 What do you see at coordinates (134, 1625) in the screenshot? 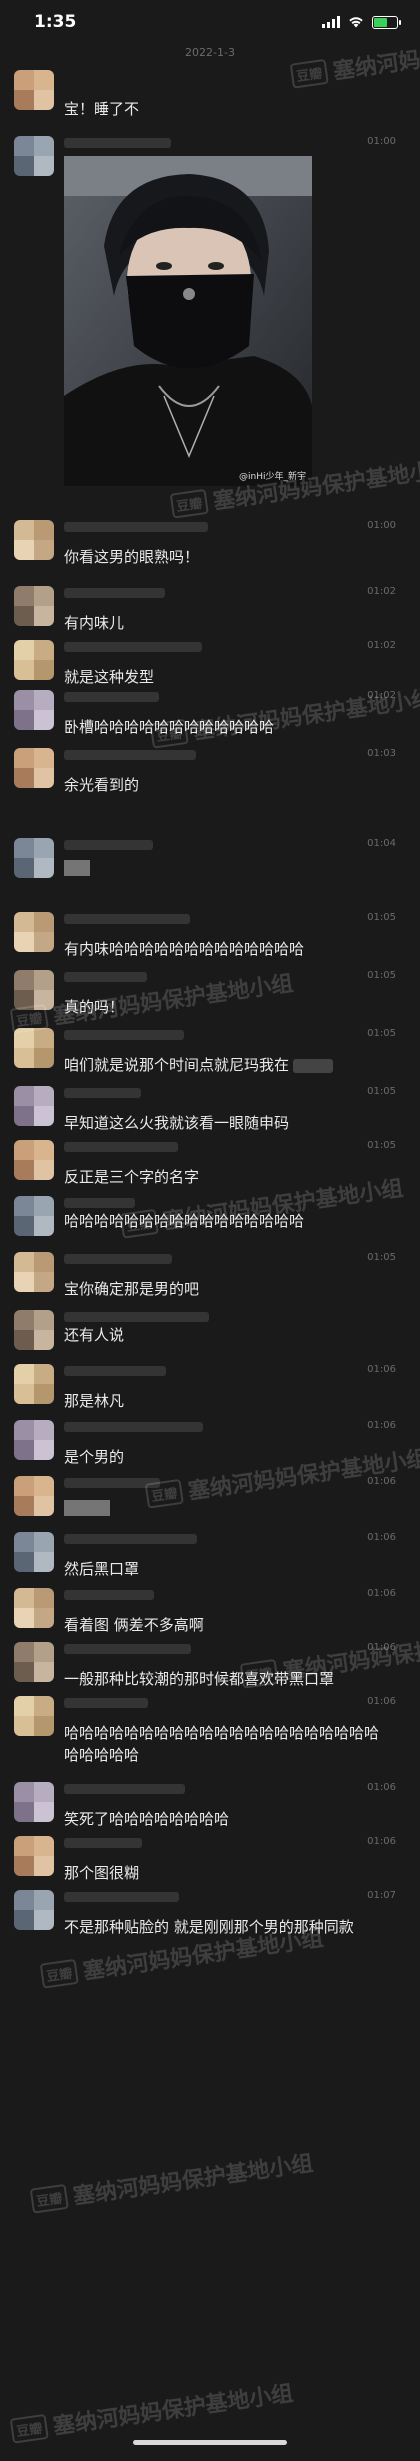
I see `message-text: 看着图 俩差不多高啊` at bounding box center [134, 1625].